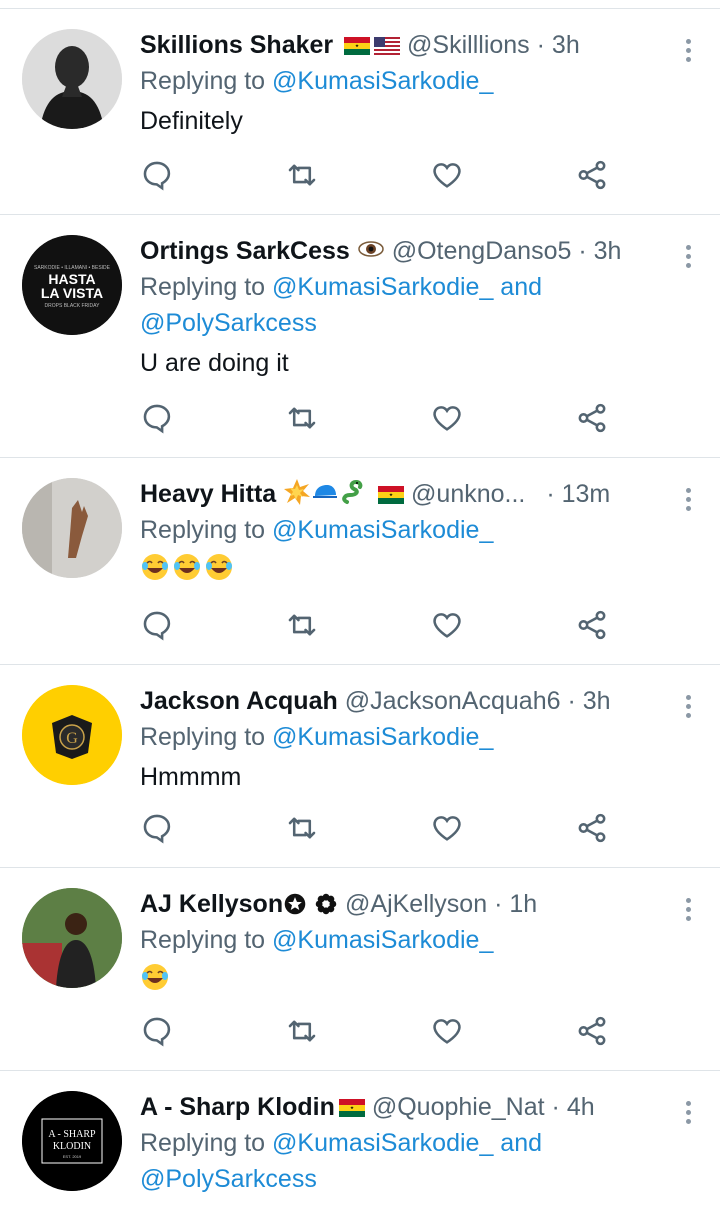  Describe the element at coordinates (297, 492) in the screenshot. I see `collision-emoji-icon` at that location.